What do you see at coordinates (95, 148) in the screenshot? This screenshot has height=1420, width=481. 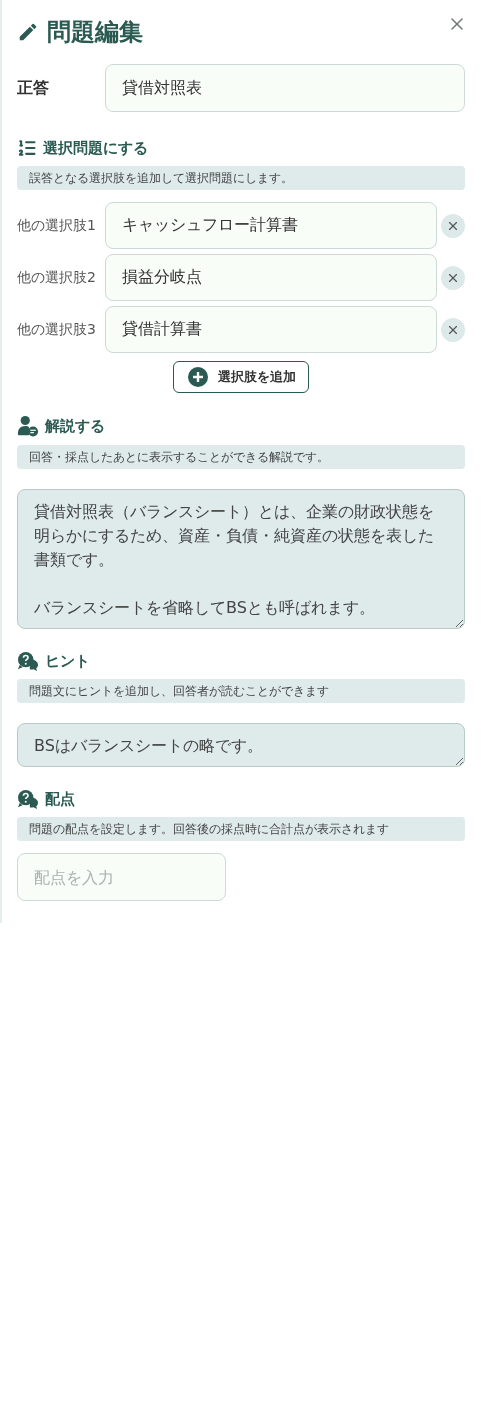 I see `section-heading: 選択問題にする` at bounding box center [95, 148].